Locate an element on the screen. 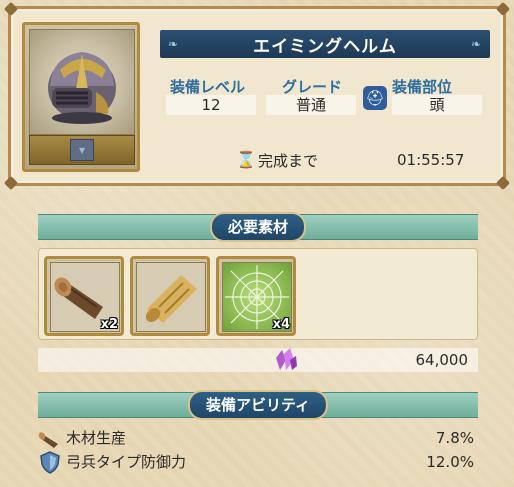 This screenshot has height=487, width=514. materials-title: 必要素材 is located at coordinates (258, 227).